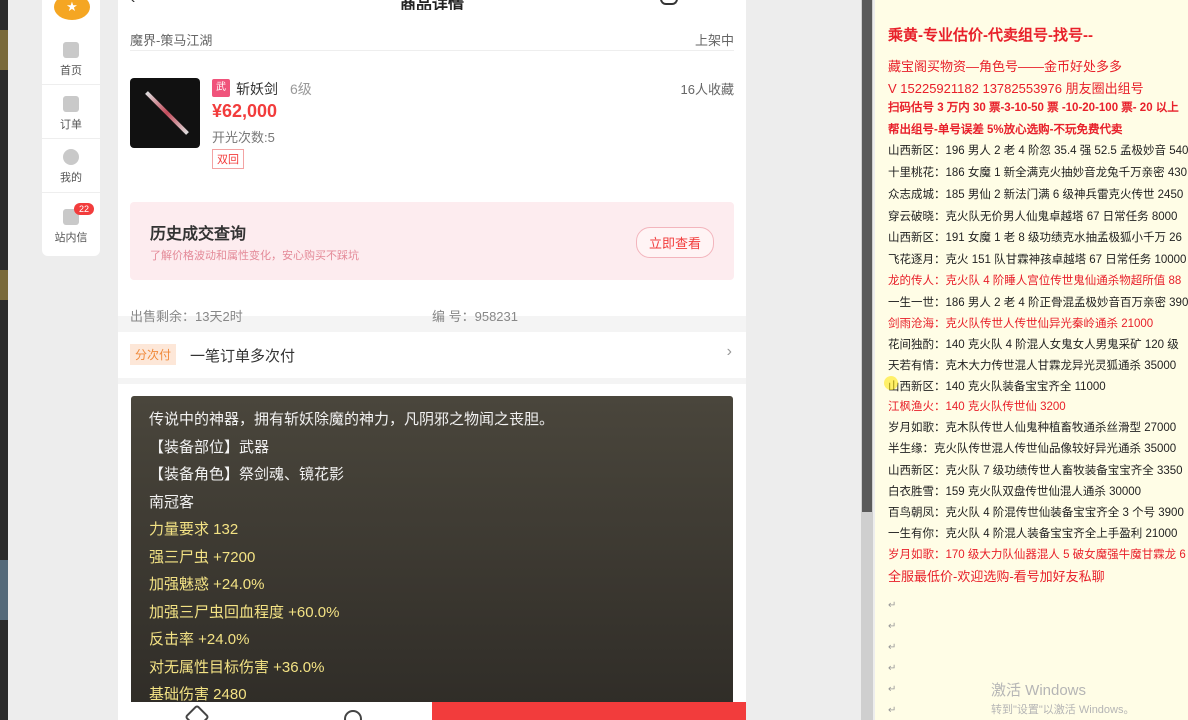  I want to click on price: ¥62,000, so click(245, 111).